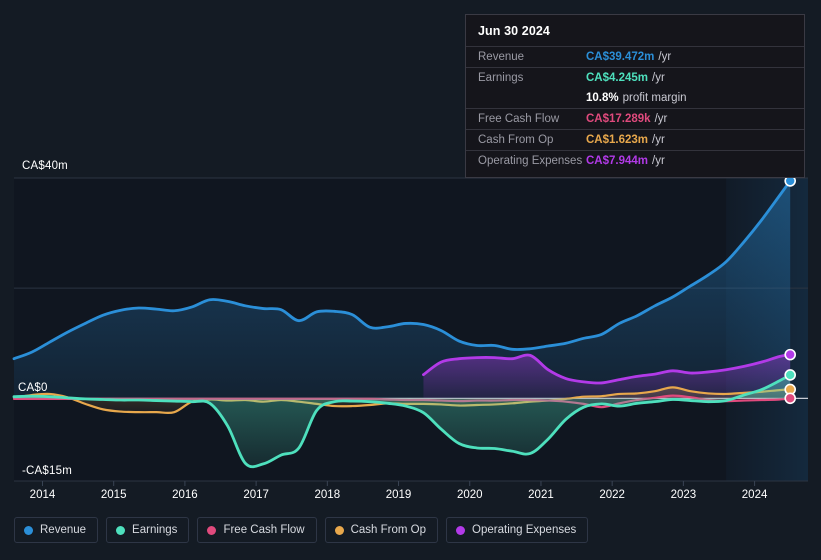 The width and height of the screenshot is (821, 560). What do you see at coordinates (185, 495) in the screenshot?
I see `x-axis-tick-2016: 2016` at bounding box center [185, 495].